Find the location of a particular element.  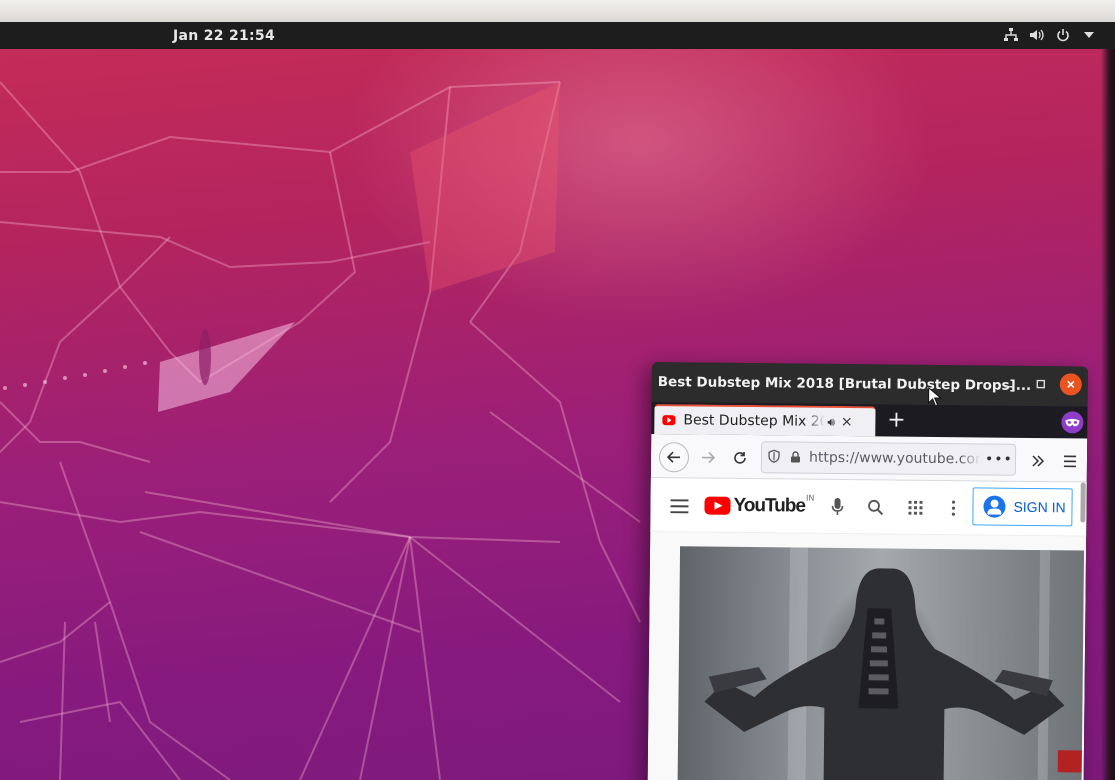

search-icon is located at coordinates (875, 507).